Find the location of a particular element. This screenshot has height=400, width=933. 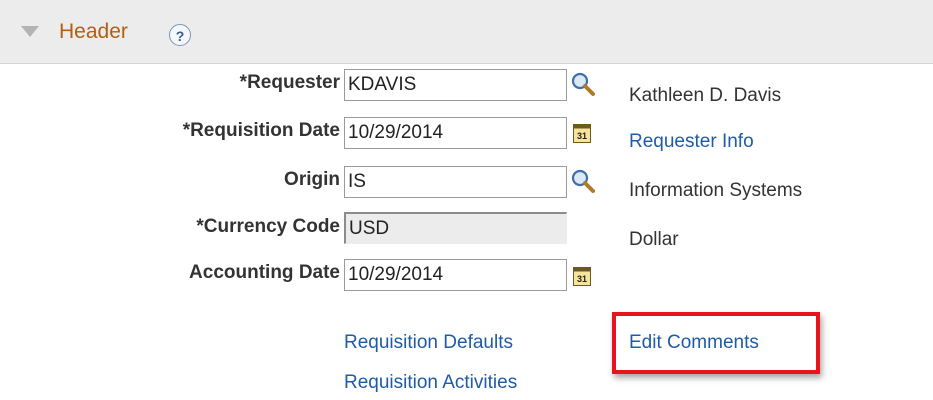

section-title: Header is located at coordinates (93, 32).